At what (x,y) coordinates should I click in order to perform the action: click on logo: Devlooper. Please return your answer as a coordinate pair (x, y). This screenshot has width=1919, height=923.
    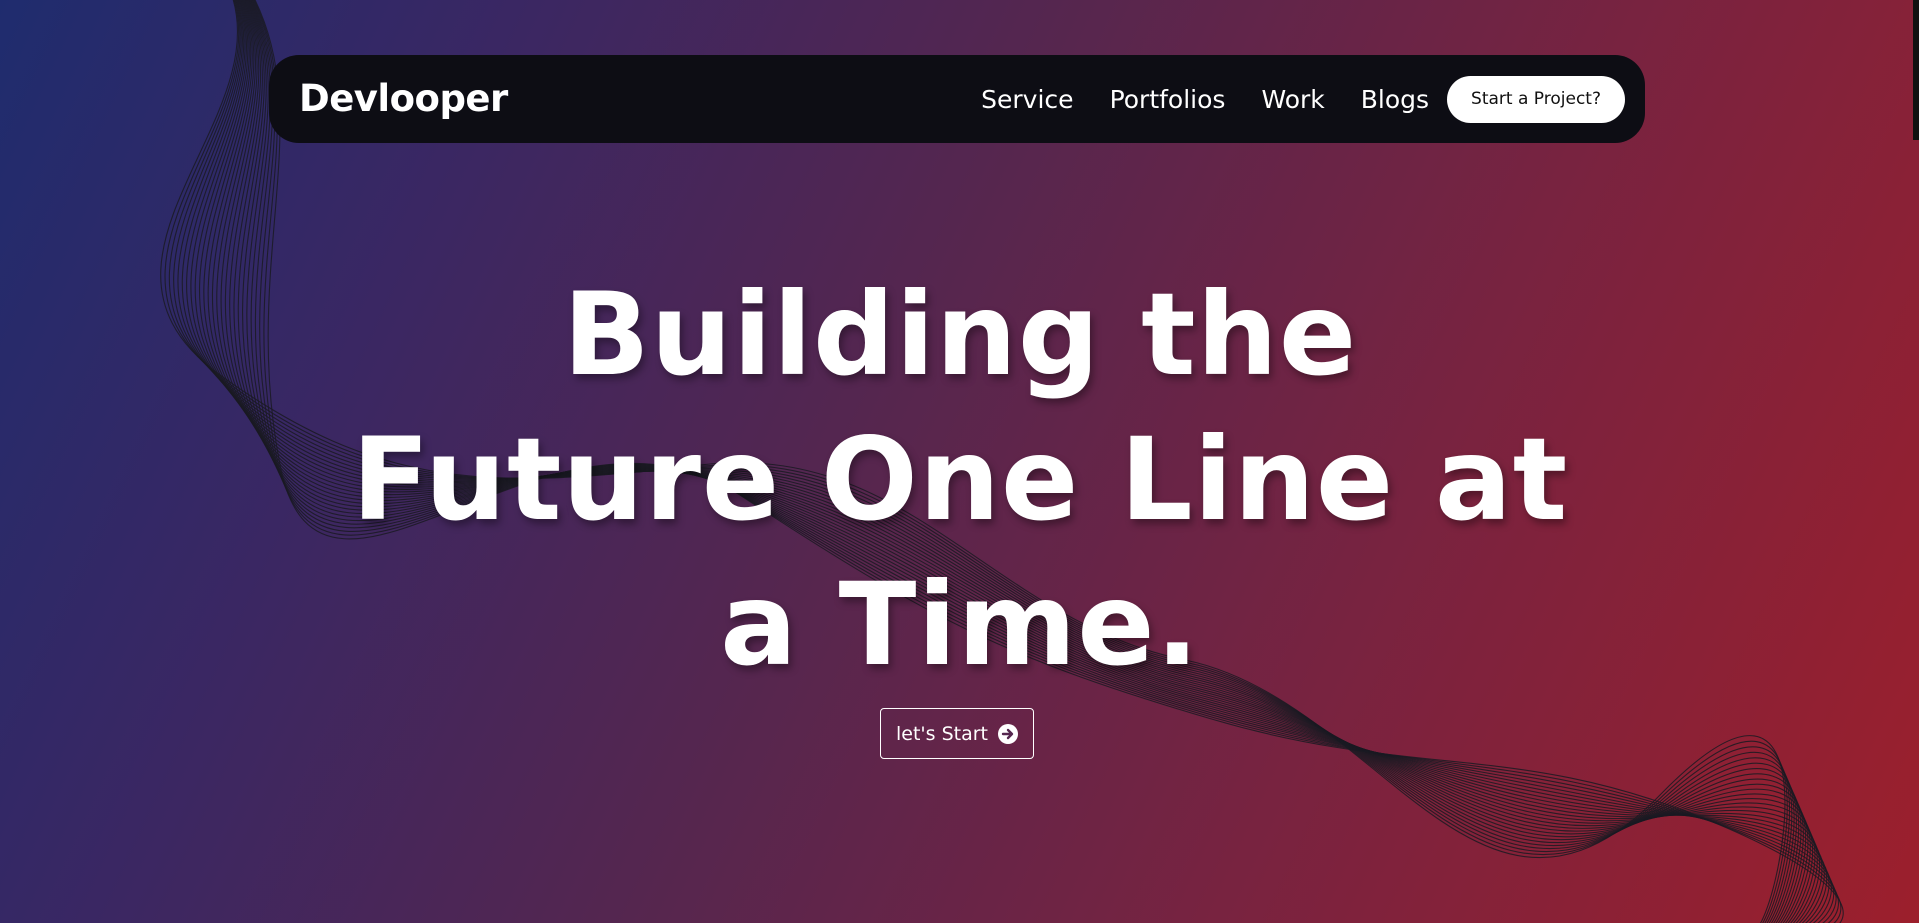
    Looking at the image, I should click on (403, 99).